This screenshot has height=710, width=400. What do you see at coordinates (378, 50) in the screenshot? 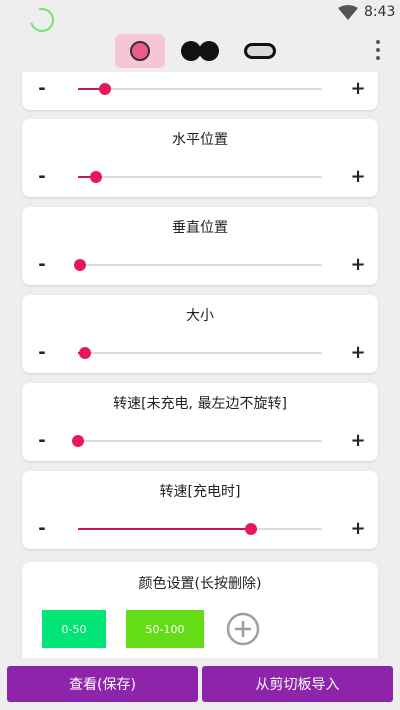
I see `more-options-icon` at bounding box center [378, 50].